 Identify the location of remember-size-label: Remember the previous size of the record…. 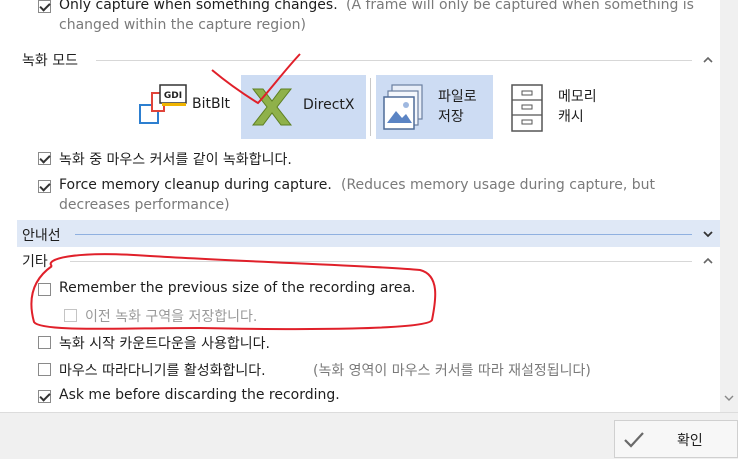
(237, 288).